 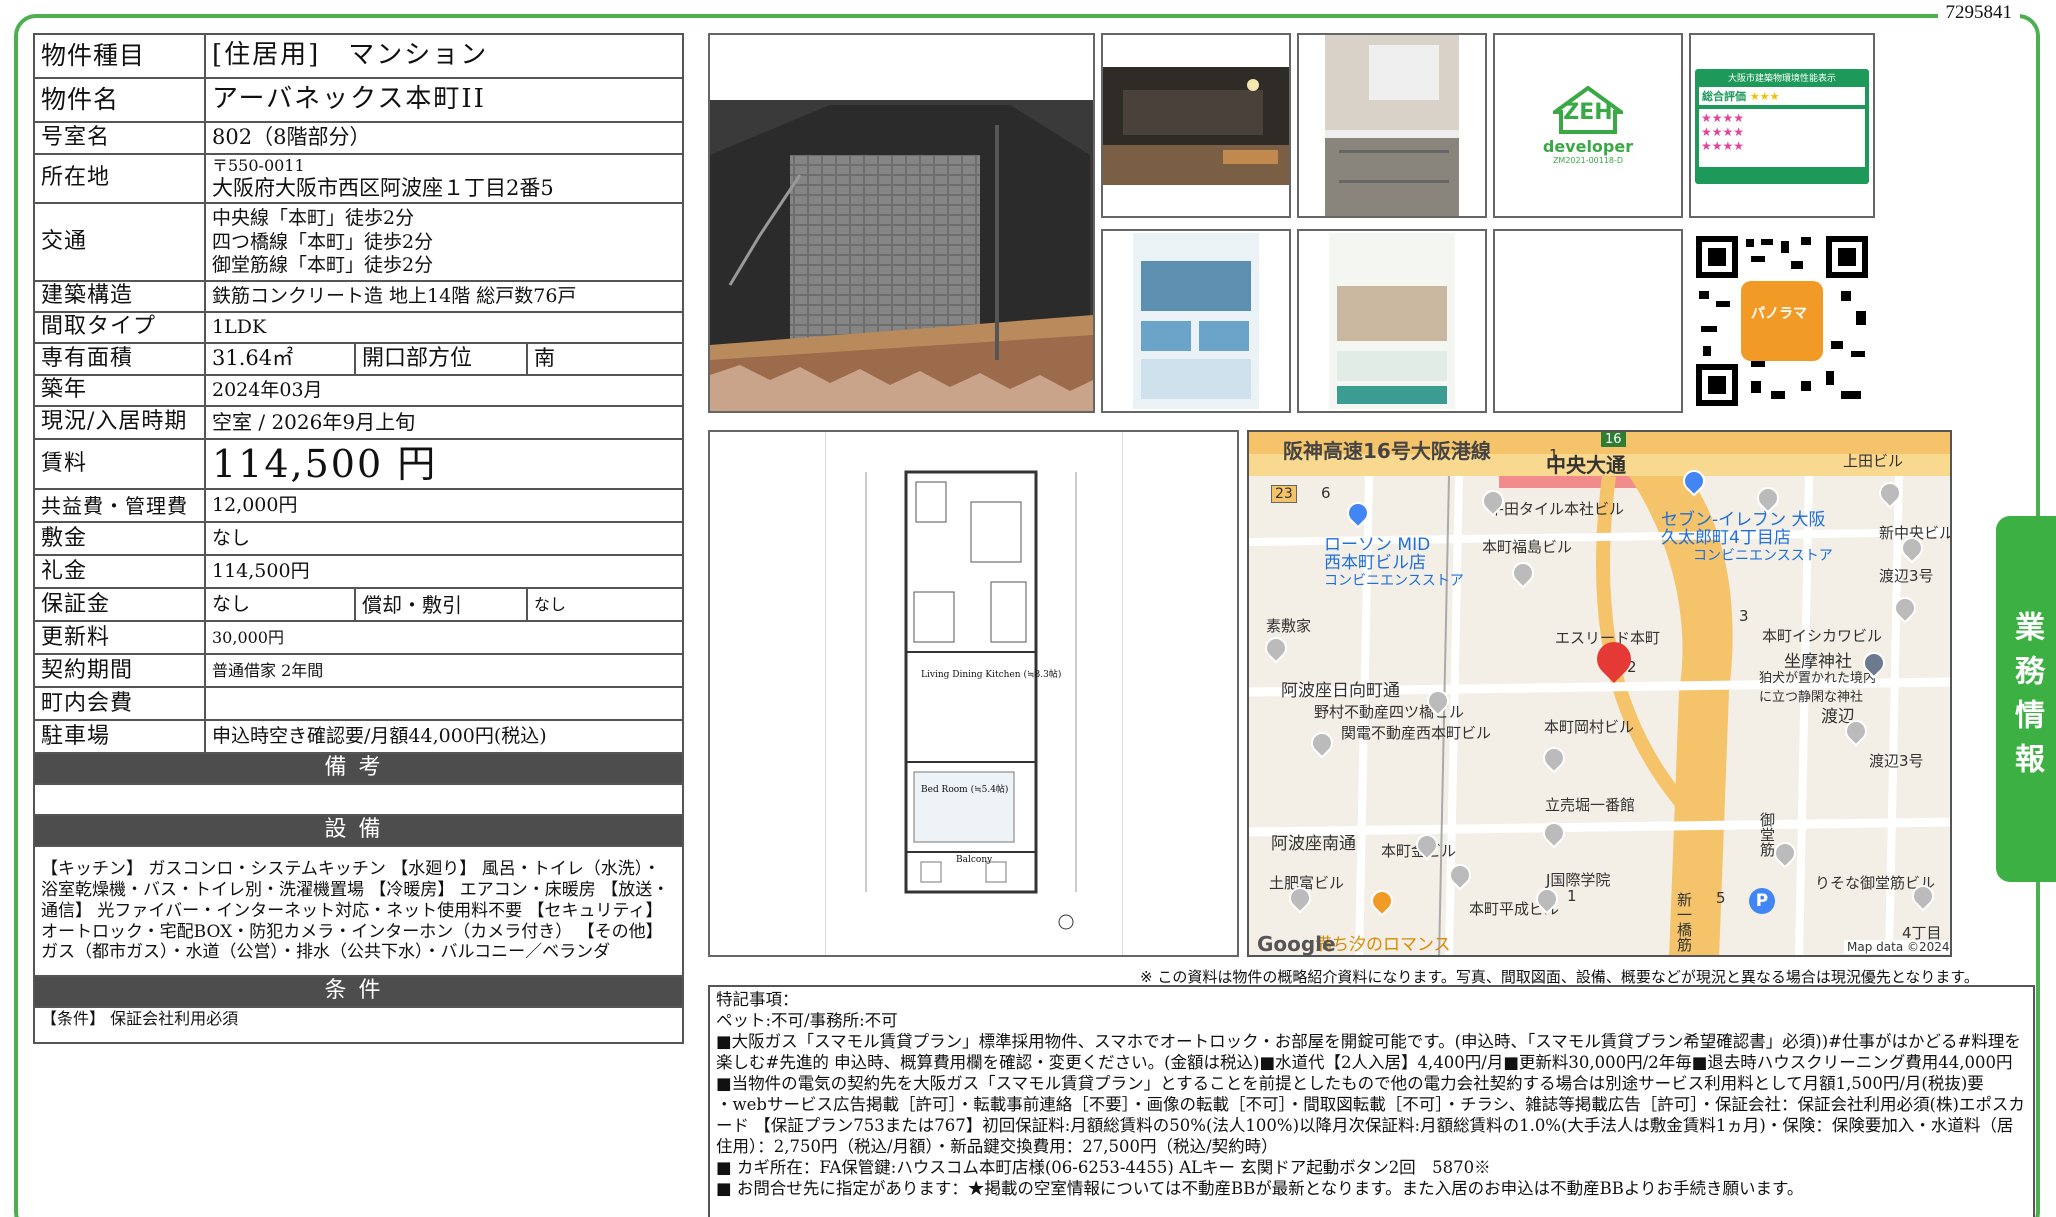 I want to click on energy-label: 大阪市建築物環境性能表示 総合評価 ★★★ ★★★★ ★★★★ ★★★★, so click(x=1782, y=125).